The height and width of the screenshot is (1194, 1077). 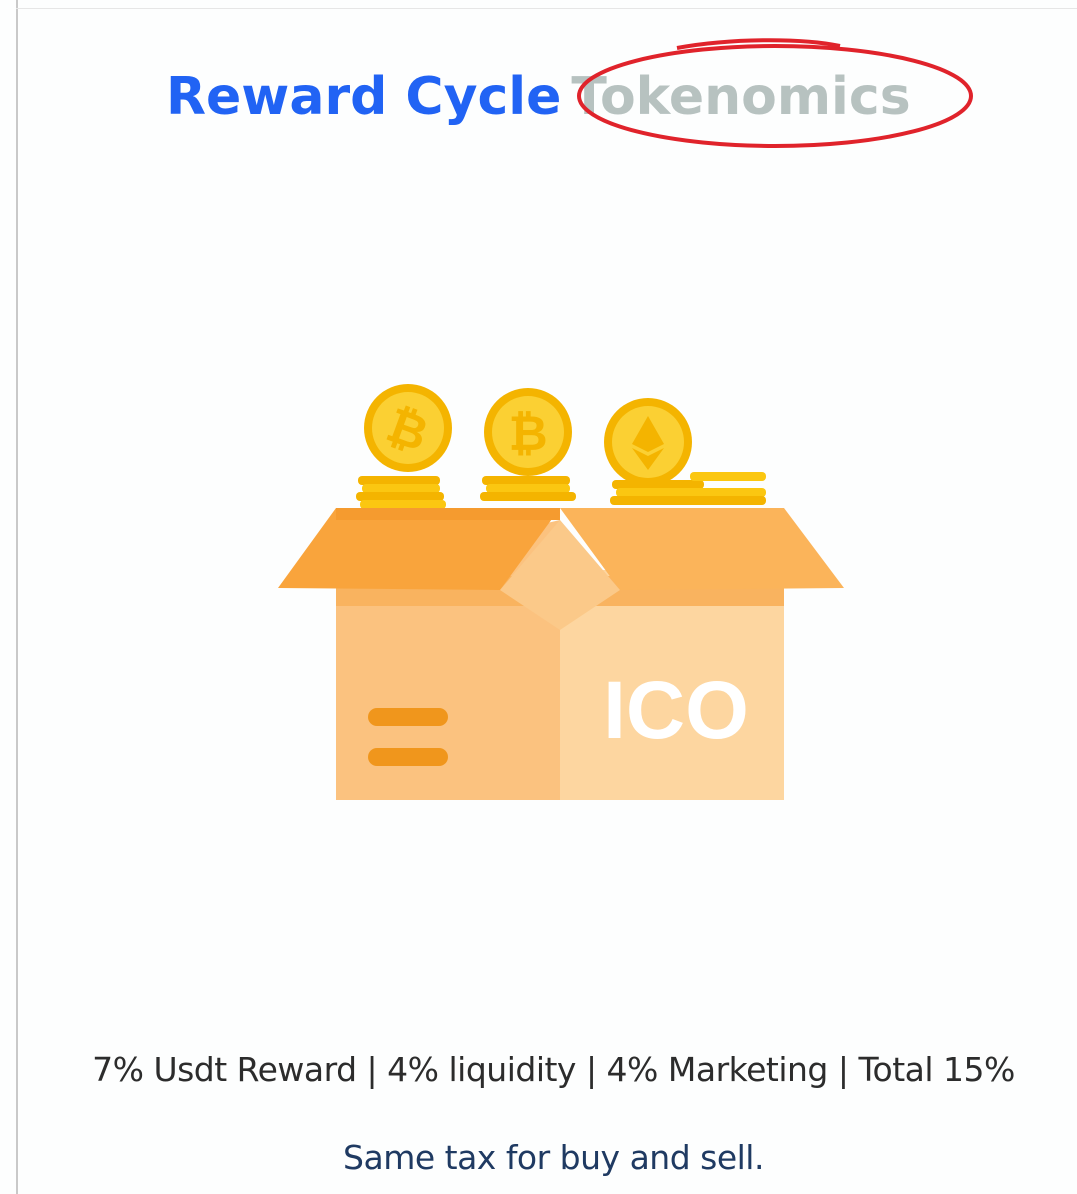 I want to click on title-reward-cycle: Reward Cycle, so click(x=364, y=97).